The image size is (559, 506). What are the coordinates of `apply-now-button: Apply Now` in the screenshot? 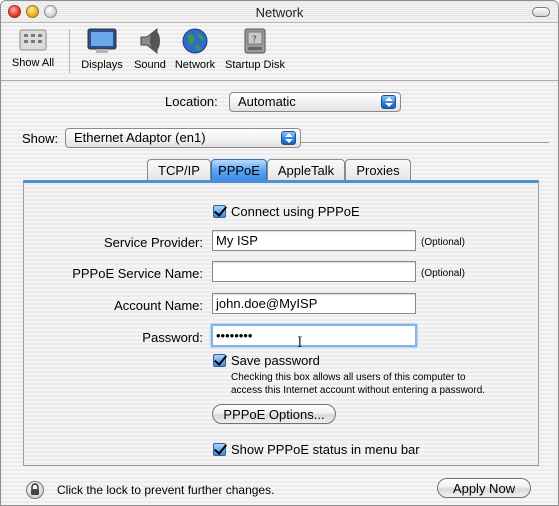 It's located at (484, 488).